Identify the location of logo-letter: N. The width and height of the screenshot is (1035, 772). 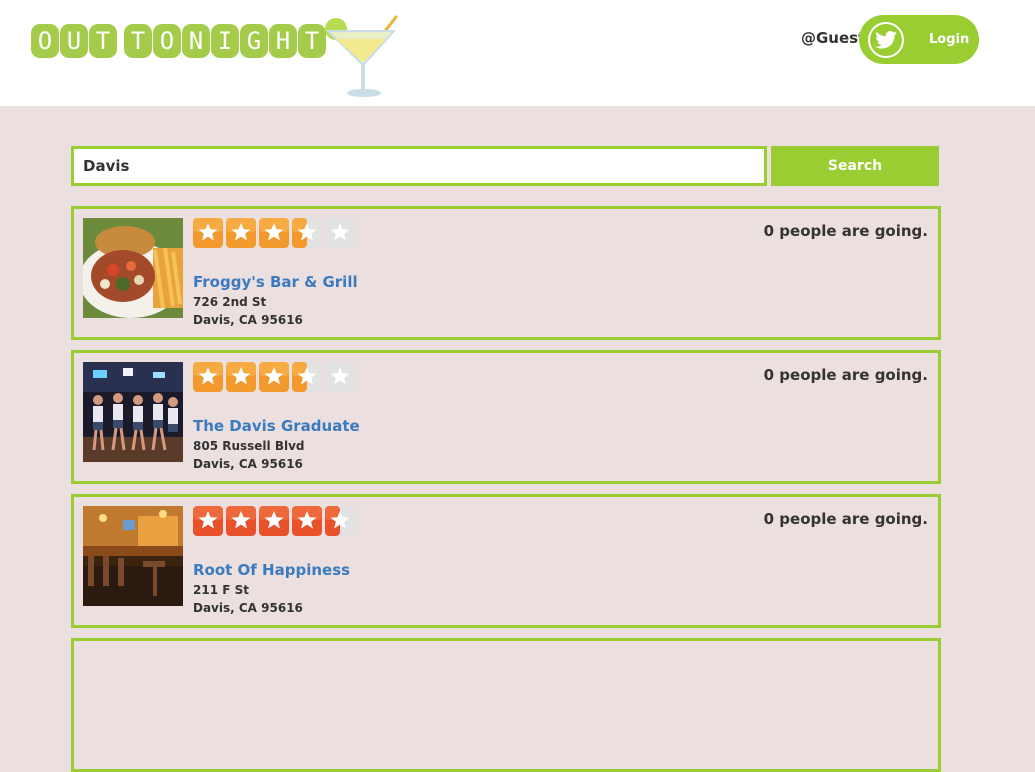
(196, 41).